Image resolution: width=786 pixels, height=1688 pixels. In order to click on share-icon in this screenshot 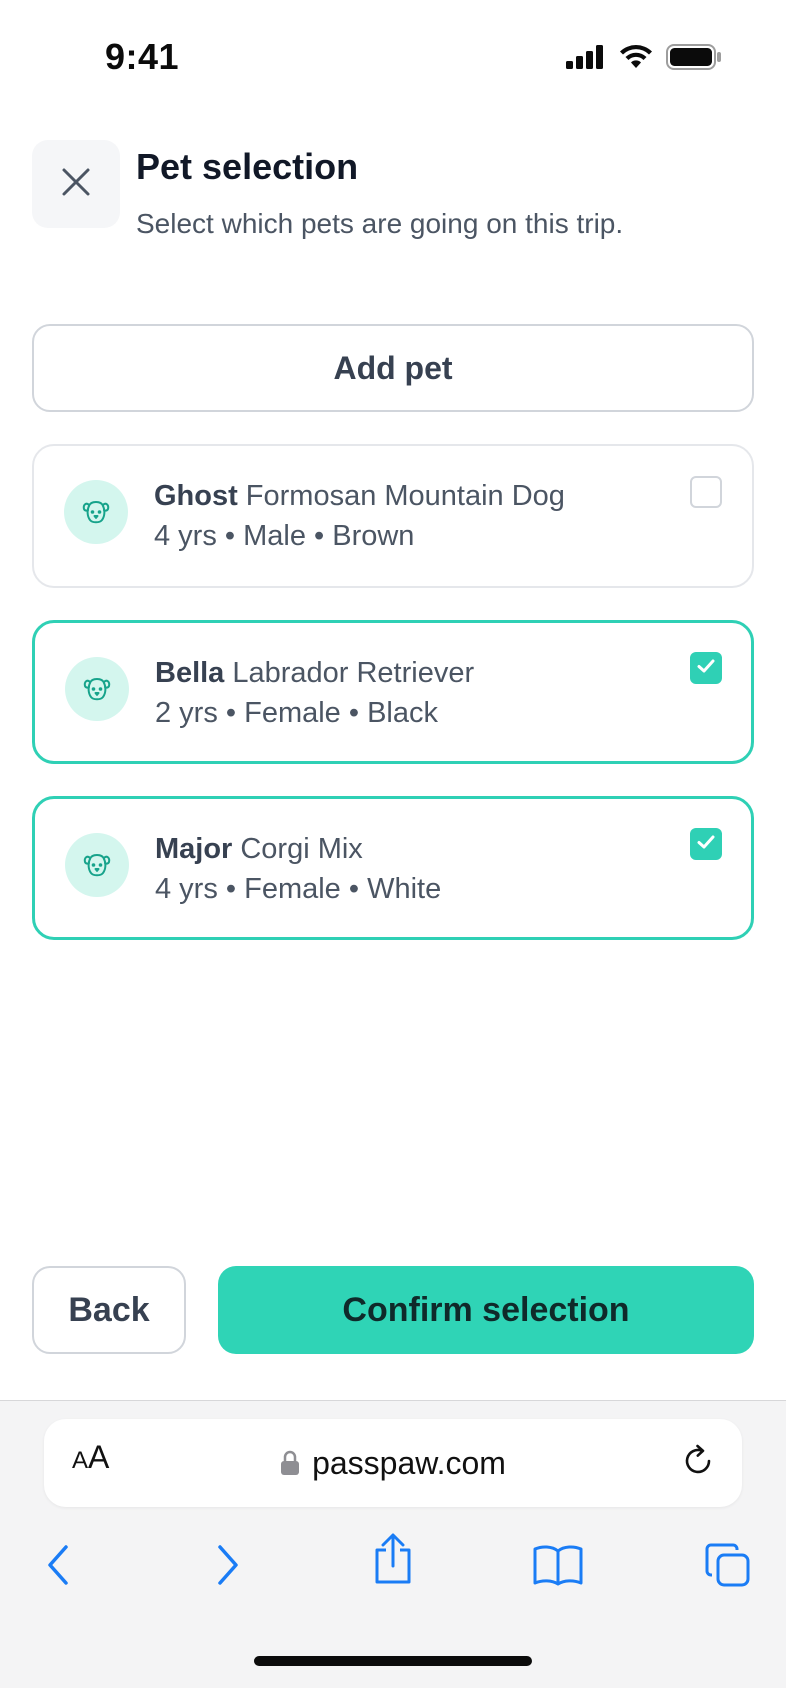, I will do `click(393, 1559)`.